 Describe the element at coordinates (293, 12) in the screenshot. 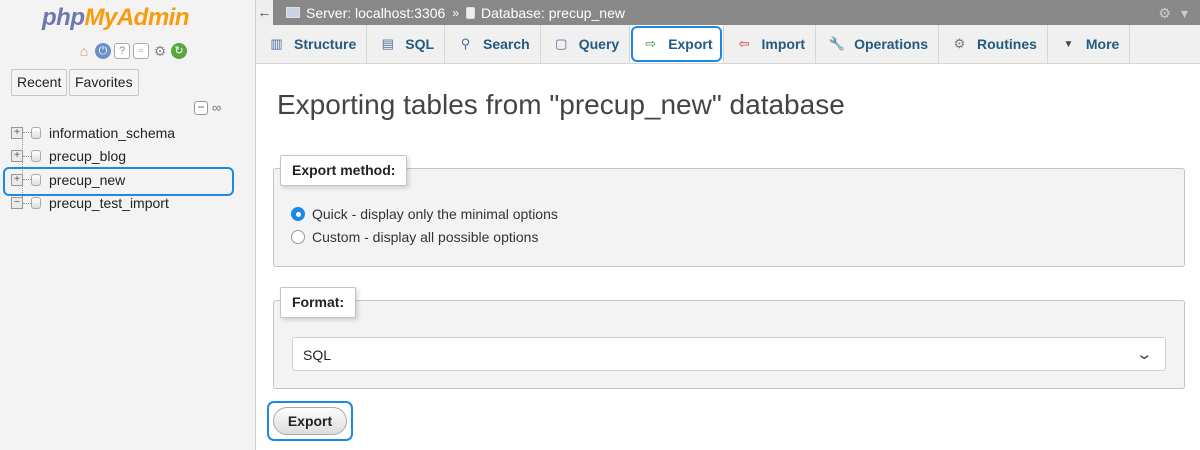

I see `server-icon` at that location.